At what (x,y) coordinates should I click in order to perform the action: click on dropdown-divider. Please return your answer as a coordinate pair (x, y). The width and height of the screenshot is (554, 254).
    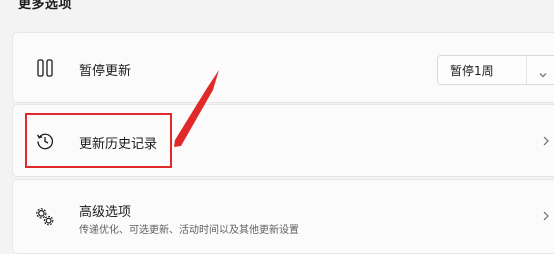
    Looking at the image, I should click on (526, 70).